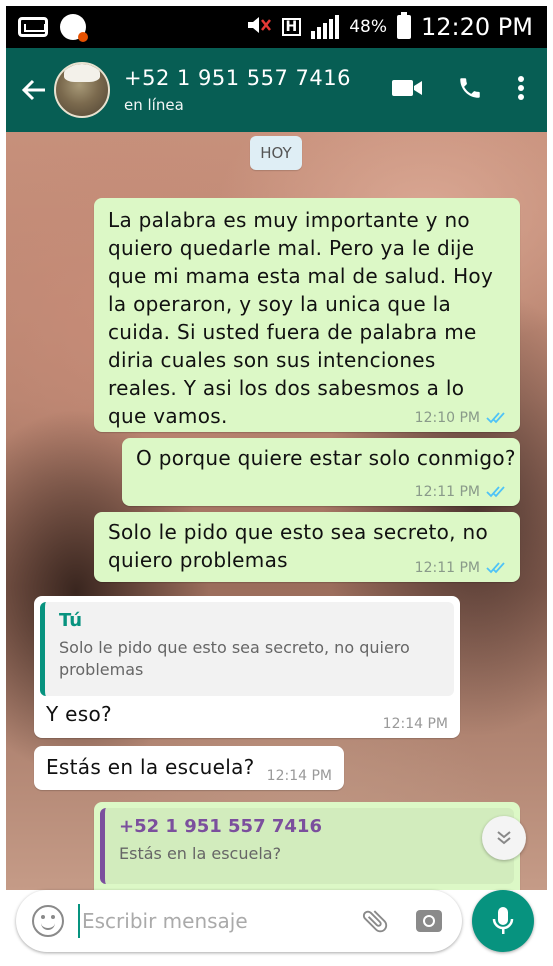  I want to click on quote-author: +52 1 951 557 7416, so click(220, 826).